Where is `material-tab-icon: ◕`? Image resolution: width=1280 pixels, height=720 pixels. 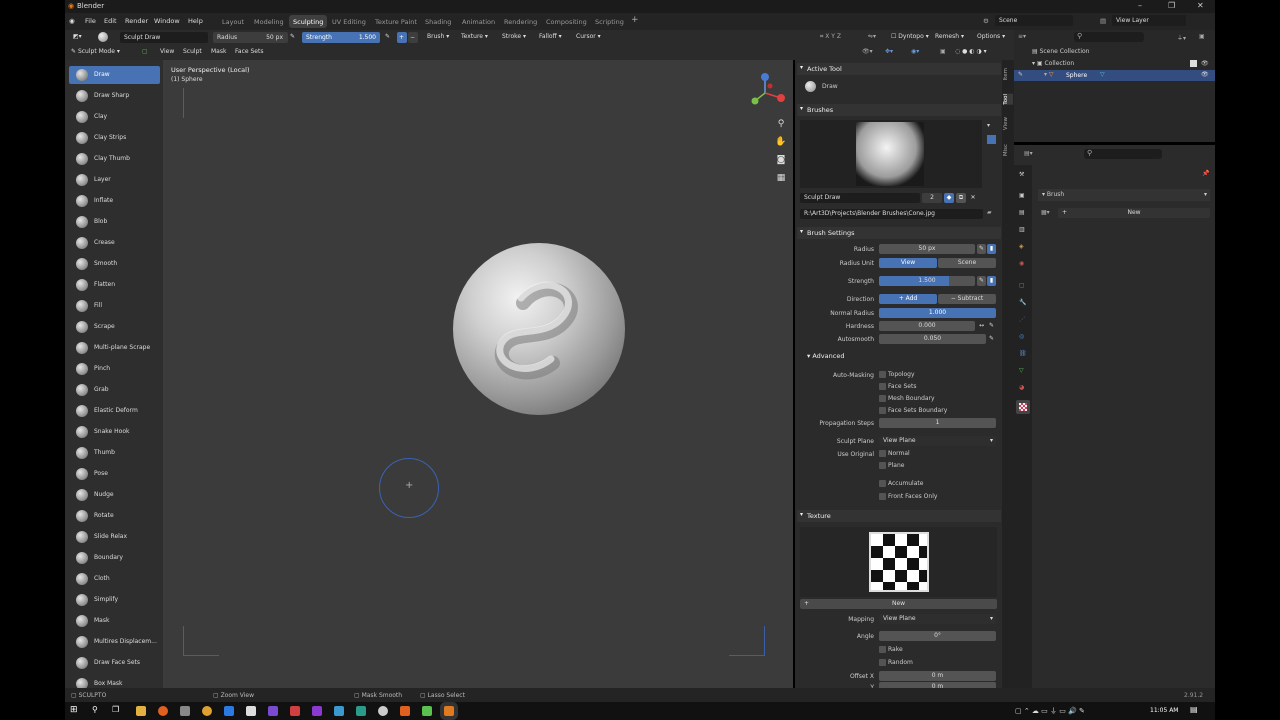
material-tab-icon: ◕ is located at coordinates (1021, 387).